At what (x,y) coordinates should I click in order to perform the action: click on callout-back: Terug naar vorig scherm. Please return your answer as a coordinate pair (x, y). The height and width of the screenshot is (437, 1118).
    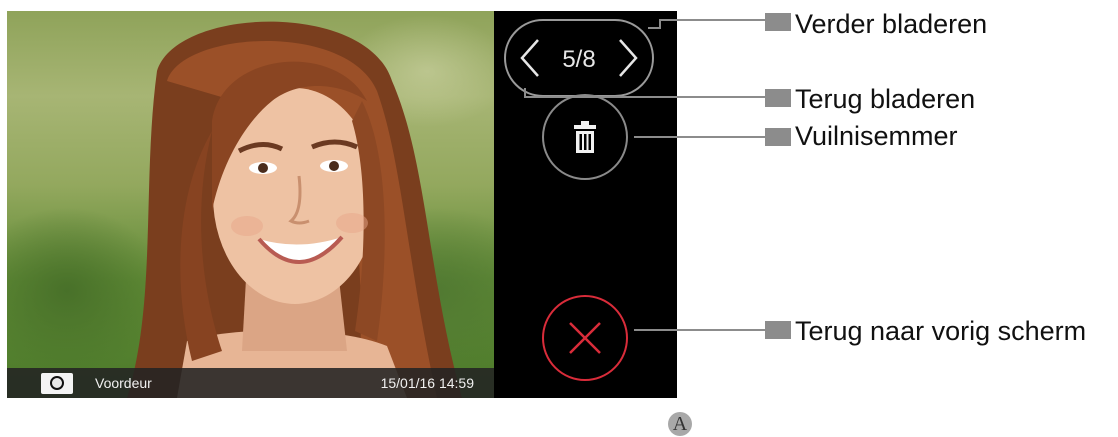
    Looking at the image, I should click on (941, 331).